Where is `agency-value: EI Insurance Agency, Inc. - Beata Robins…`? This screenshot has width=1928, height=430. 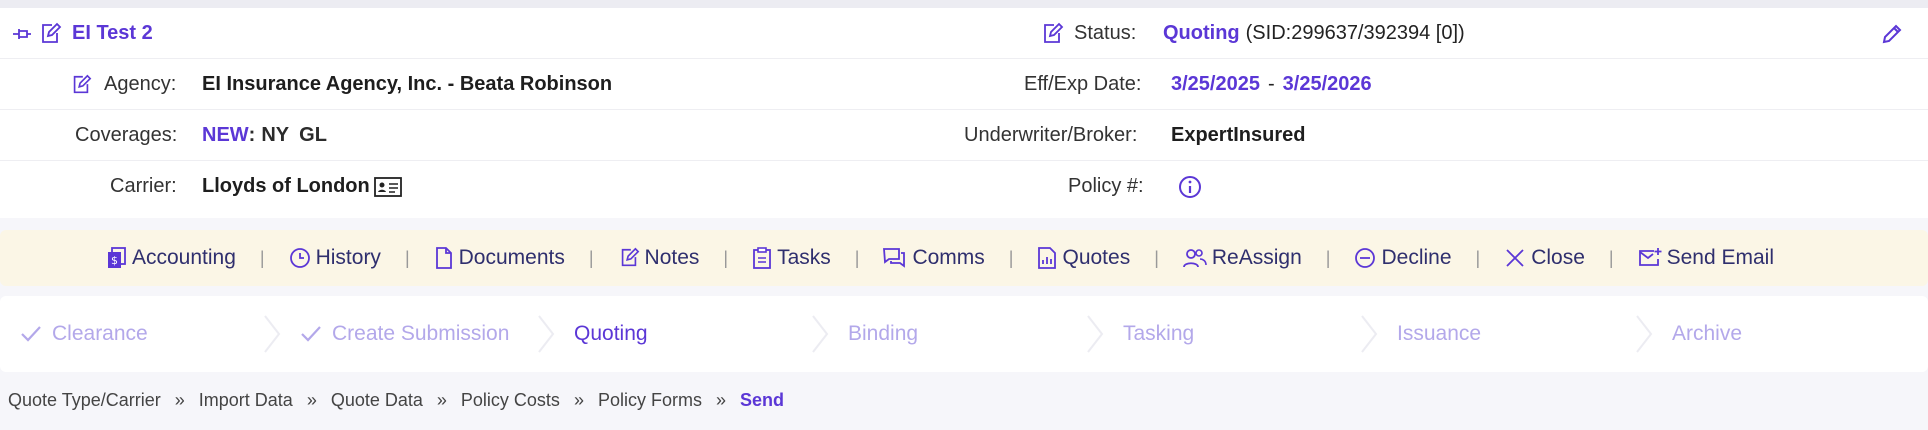 agency-value: EI Insurance Agency, Inc. - Beata Robins… is located at coordinates (407, 84).